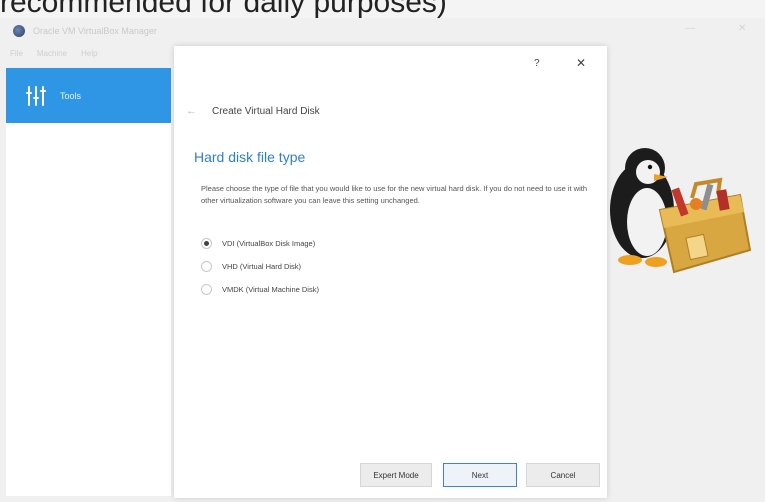 The image size is (765, 502). I want to click on help-icon: ?, so click(537, 63).